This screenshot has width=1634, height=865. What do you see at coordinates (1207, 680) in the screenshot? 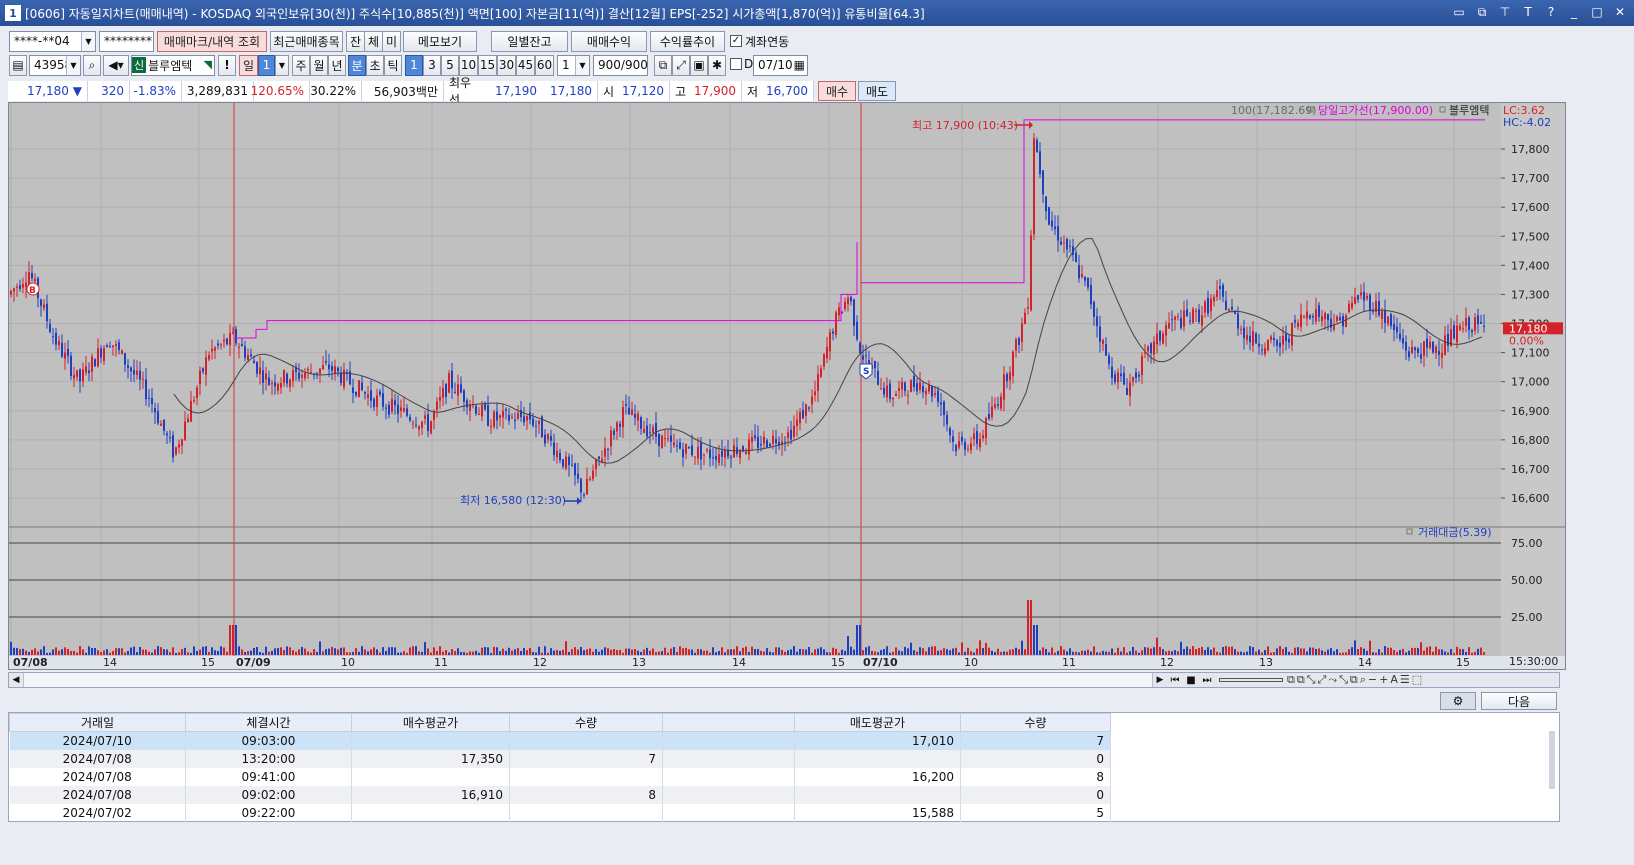
I see `last-icon: ⏭` at bounding box center [1207, 680].